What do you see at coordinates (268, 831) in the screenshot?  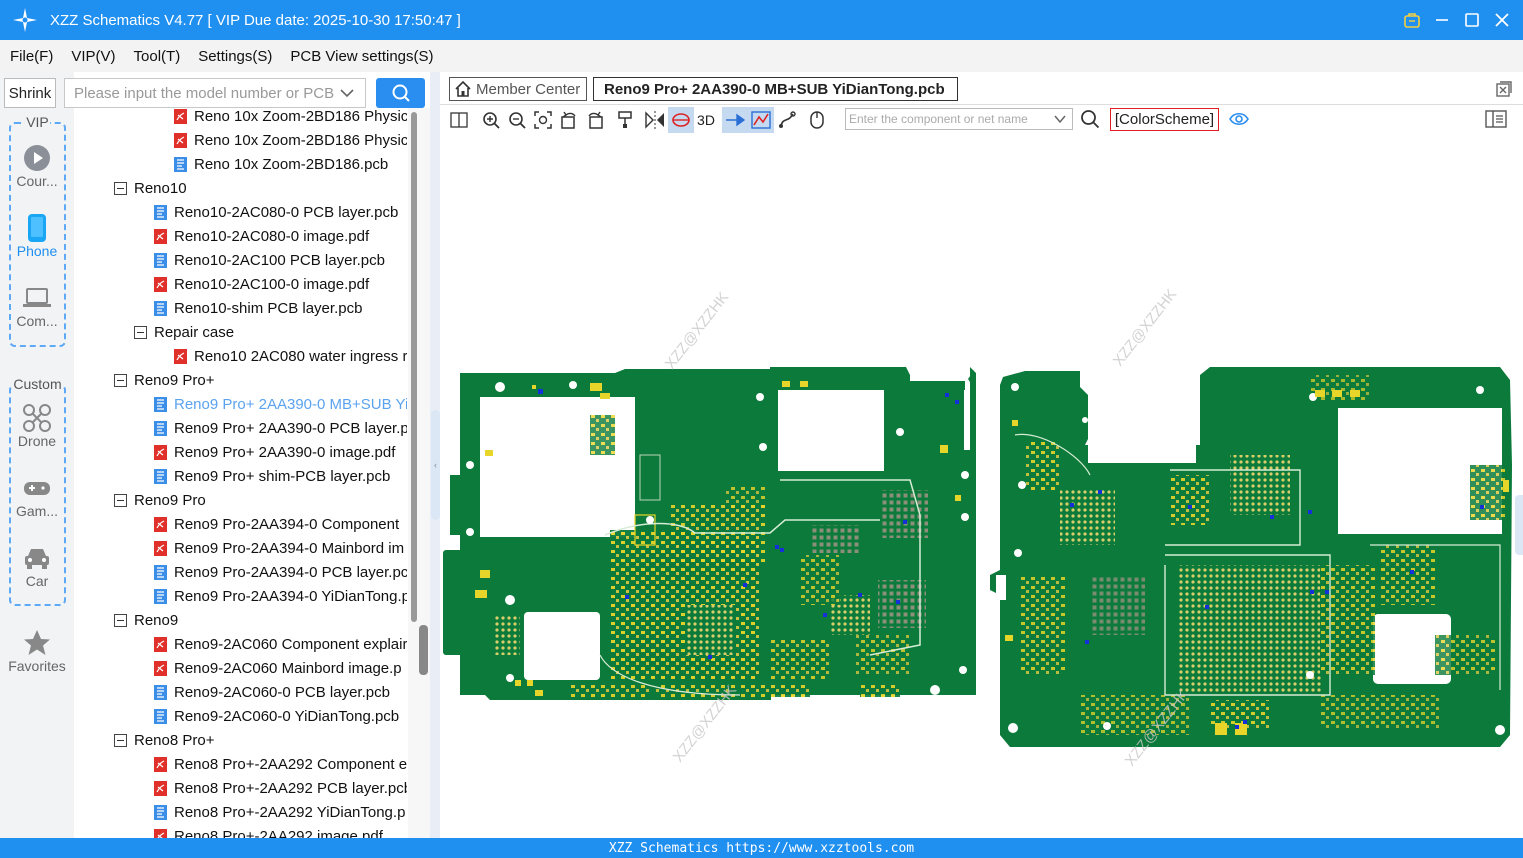 I see `tree-file: Reno8 Pro+-2AA292 image.pdf` at bounding box center [268, 831].